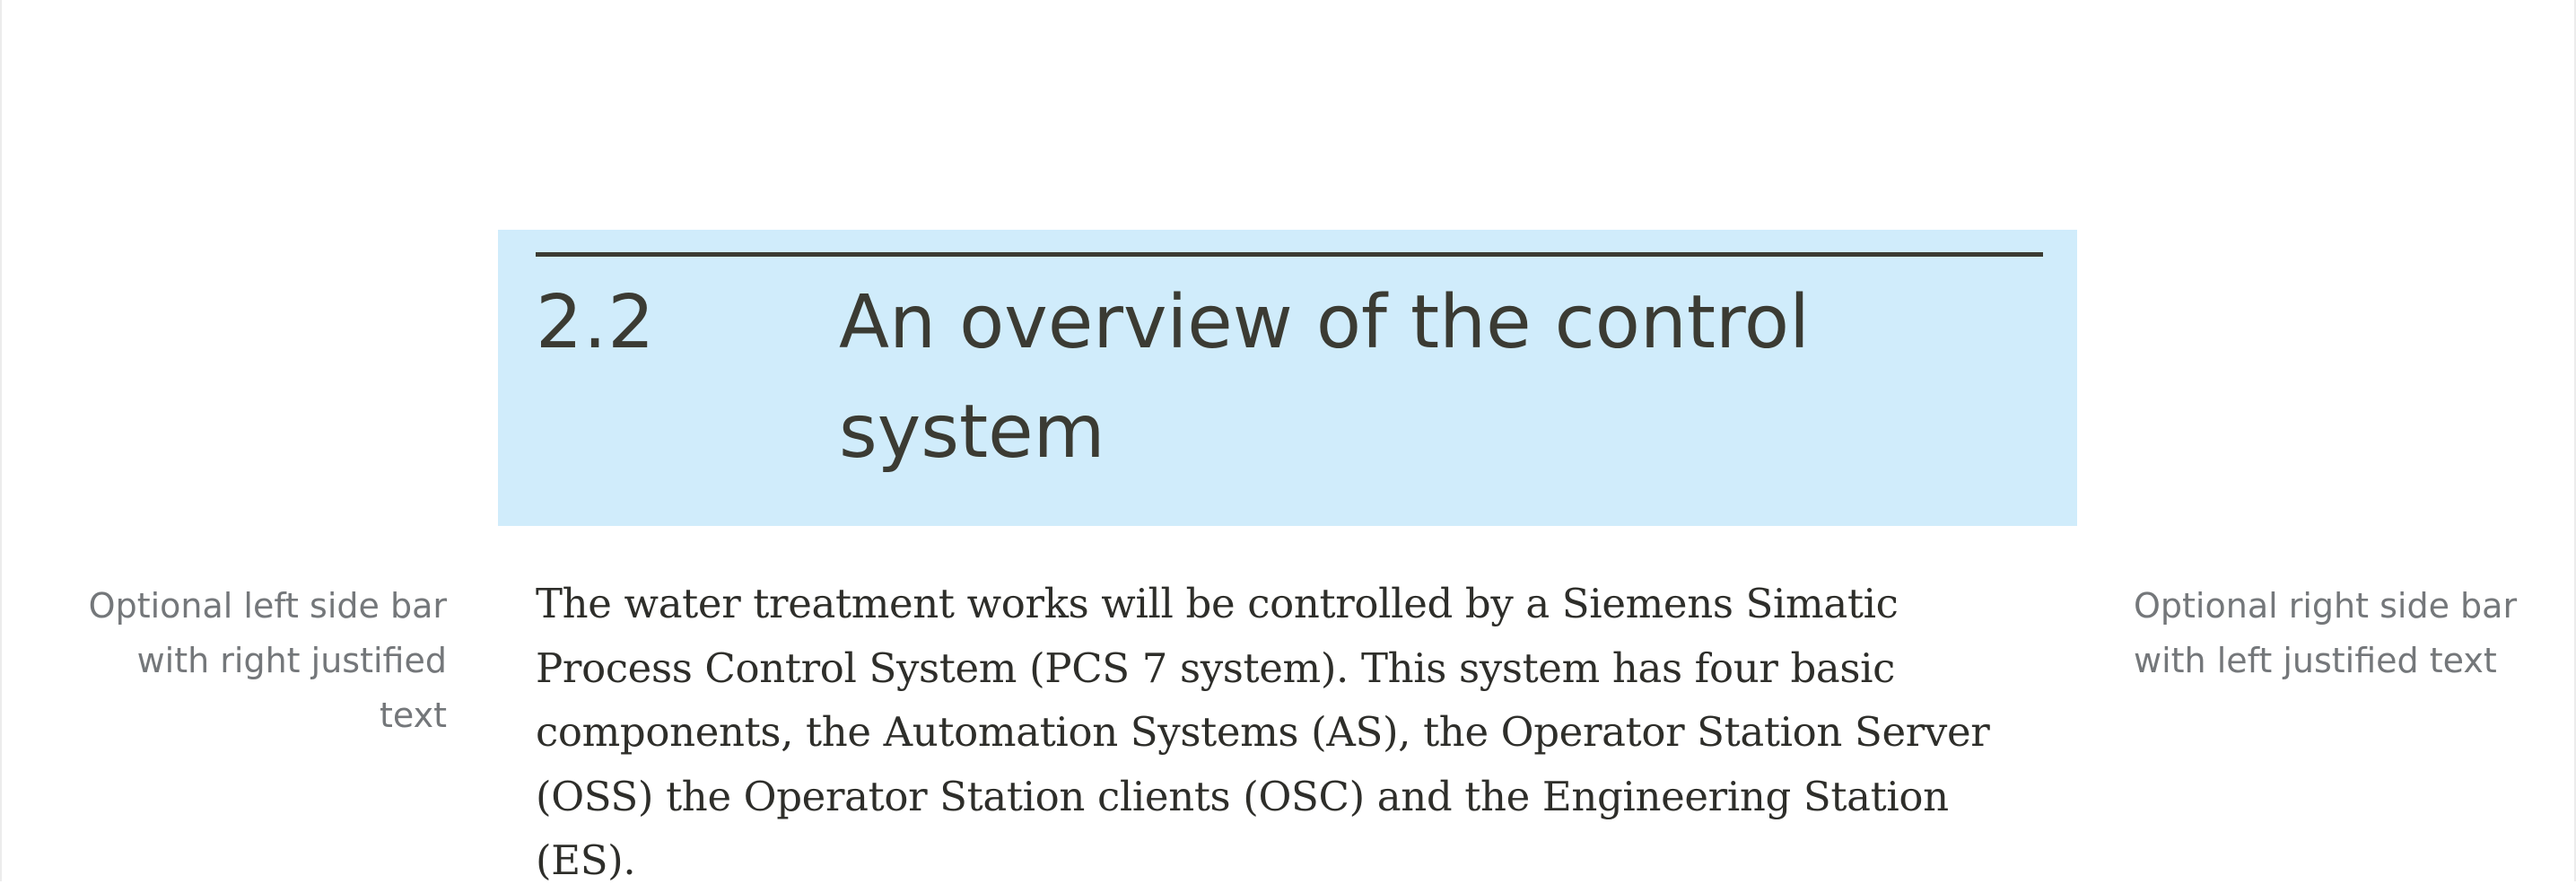  Describe the element at coordinates (1324, 377) in the screenshot. I see `section-title: An overview of the control system` at that location.